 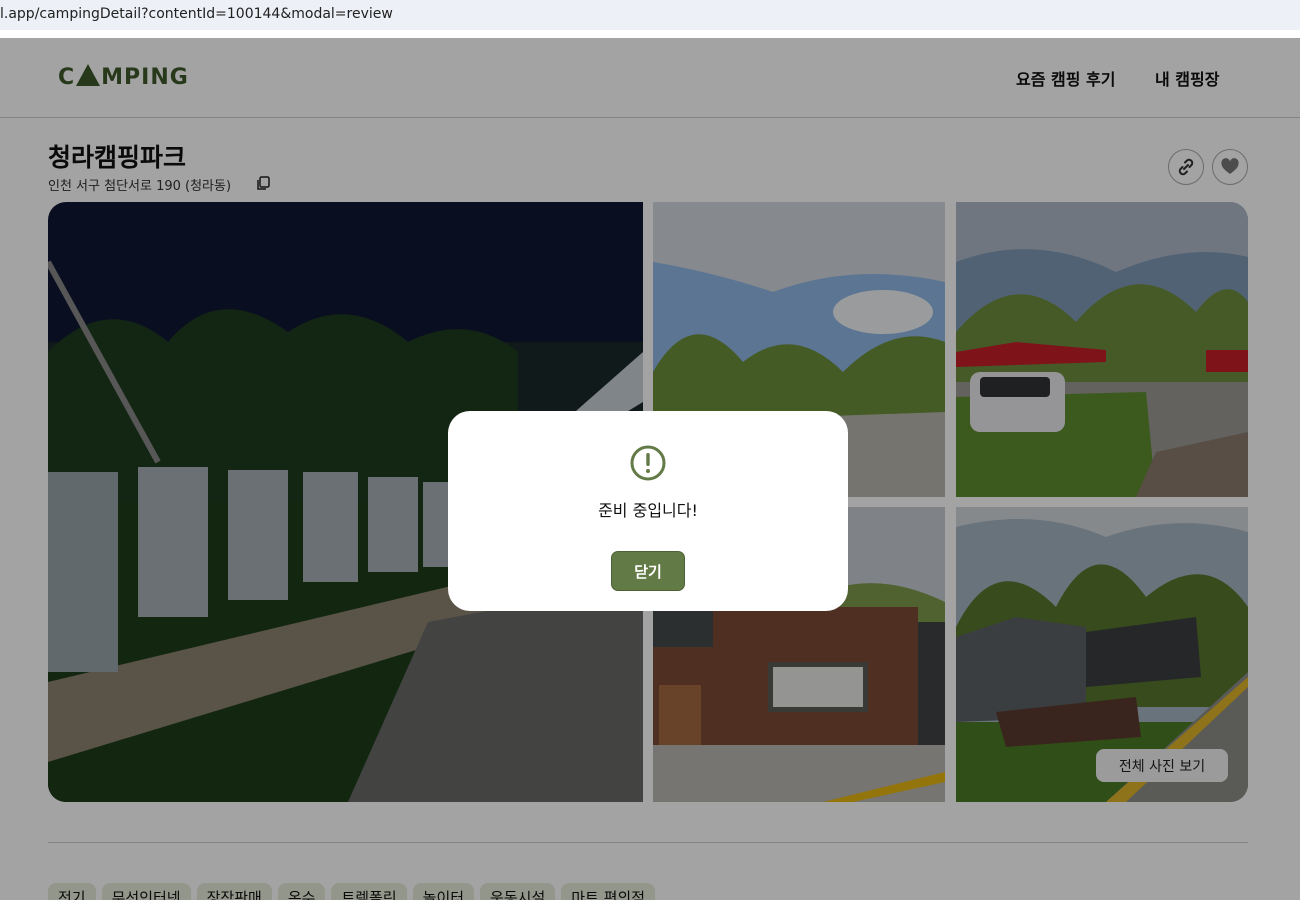 What do you see at coordinates (648, 571) in the screenshot?
I see `close-button: 닫기` at bounding box center [648, 571].